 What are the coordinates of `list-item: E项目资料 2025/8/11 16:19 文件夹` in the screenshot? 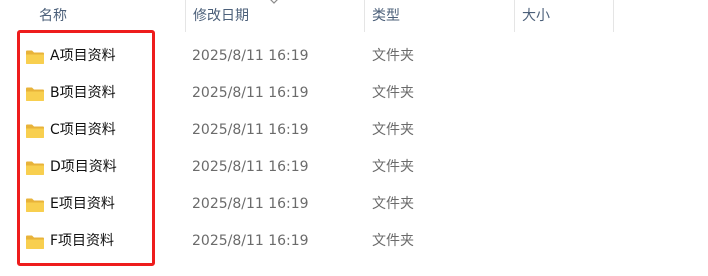 It's located at (354, 204).